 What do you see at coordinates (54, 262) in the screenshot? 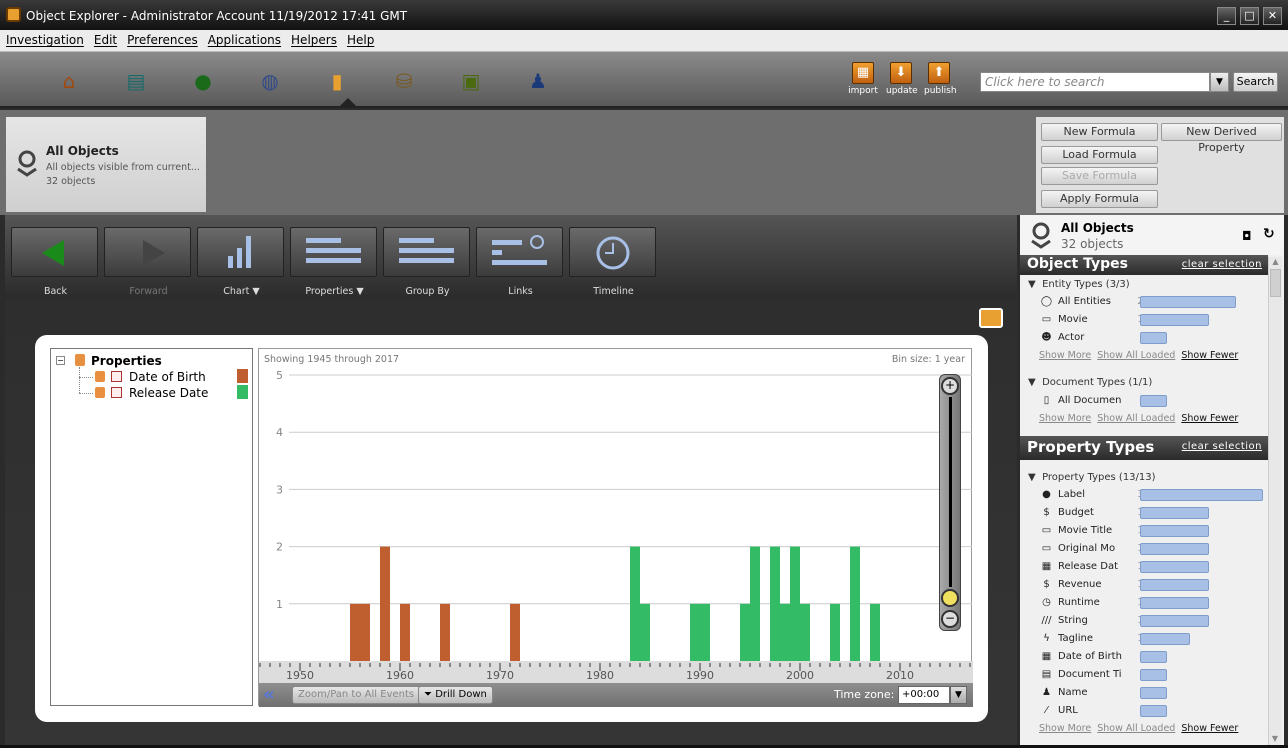
I see `tool-back-arrow-button: Back` at bounding box center [54, 262].